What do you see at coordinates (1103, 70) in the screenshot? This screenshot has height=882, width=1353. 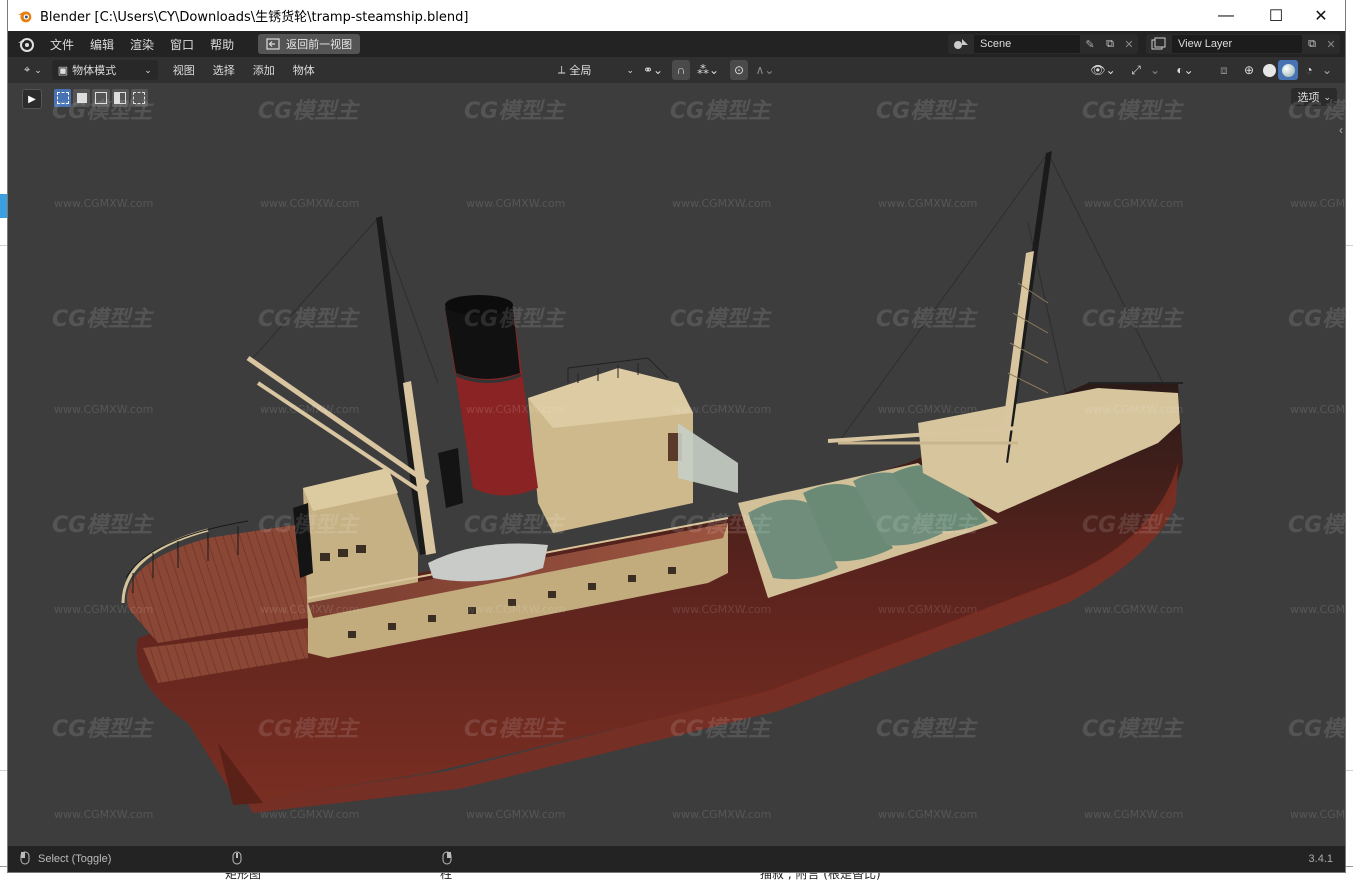 I see `visibility-icon: 👁⌄` at bounding box center [1103, 70].